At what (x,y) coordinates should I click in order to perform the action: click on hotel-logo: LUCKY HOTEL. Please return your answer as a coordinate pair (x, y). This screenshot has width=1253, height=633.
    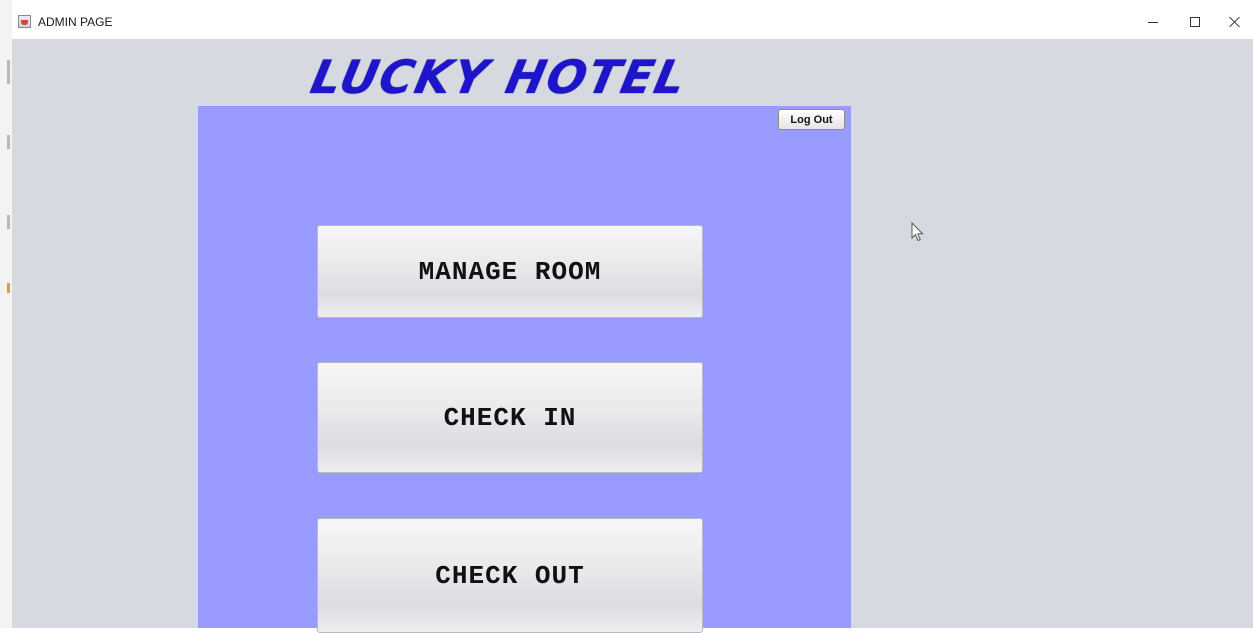
    Looking at the image, I should click on (499, 77).